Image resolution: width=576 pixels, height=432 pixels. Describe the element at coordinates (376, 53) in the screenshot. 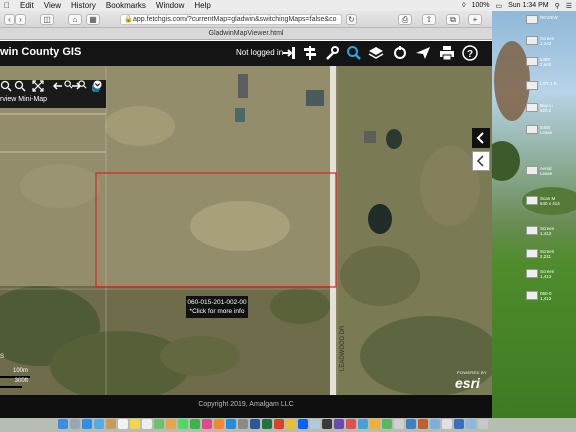

I see `layers-icon` at that location.